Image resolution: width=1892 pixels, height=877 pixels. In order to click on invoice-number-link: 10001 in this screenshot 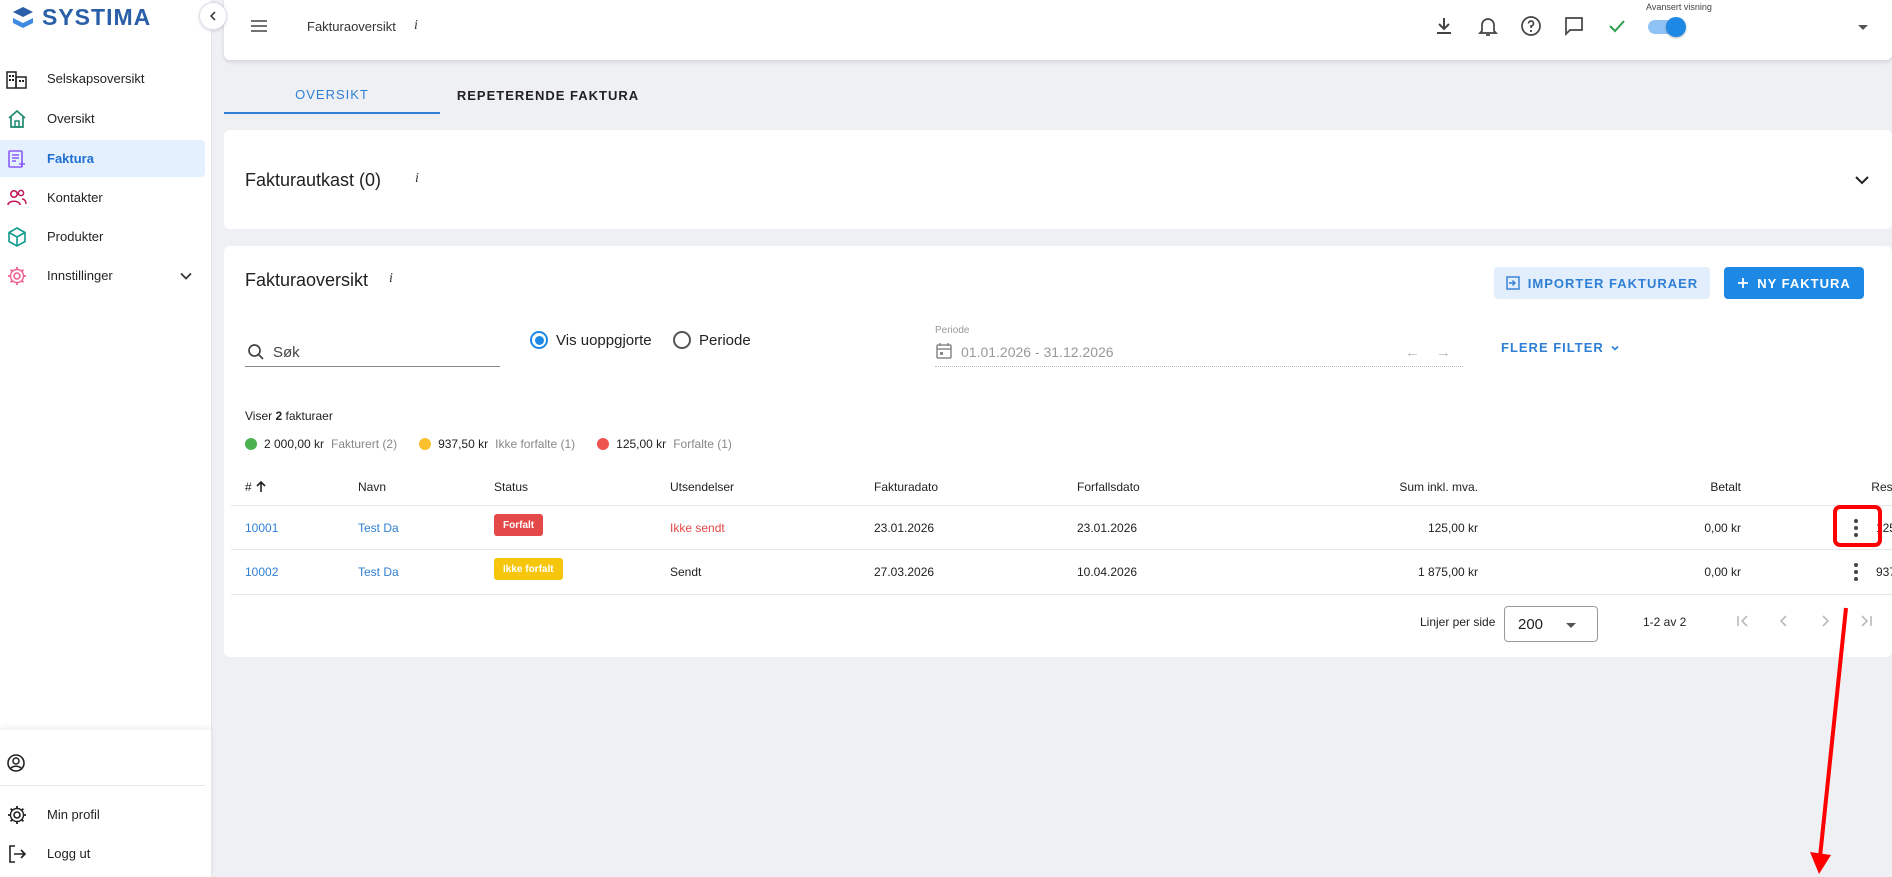, I will do `click(261, 528)`.